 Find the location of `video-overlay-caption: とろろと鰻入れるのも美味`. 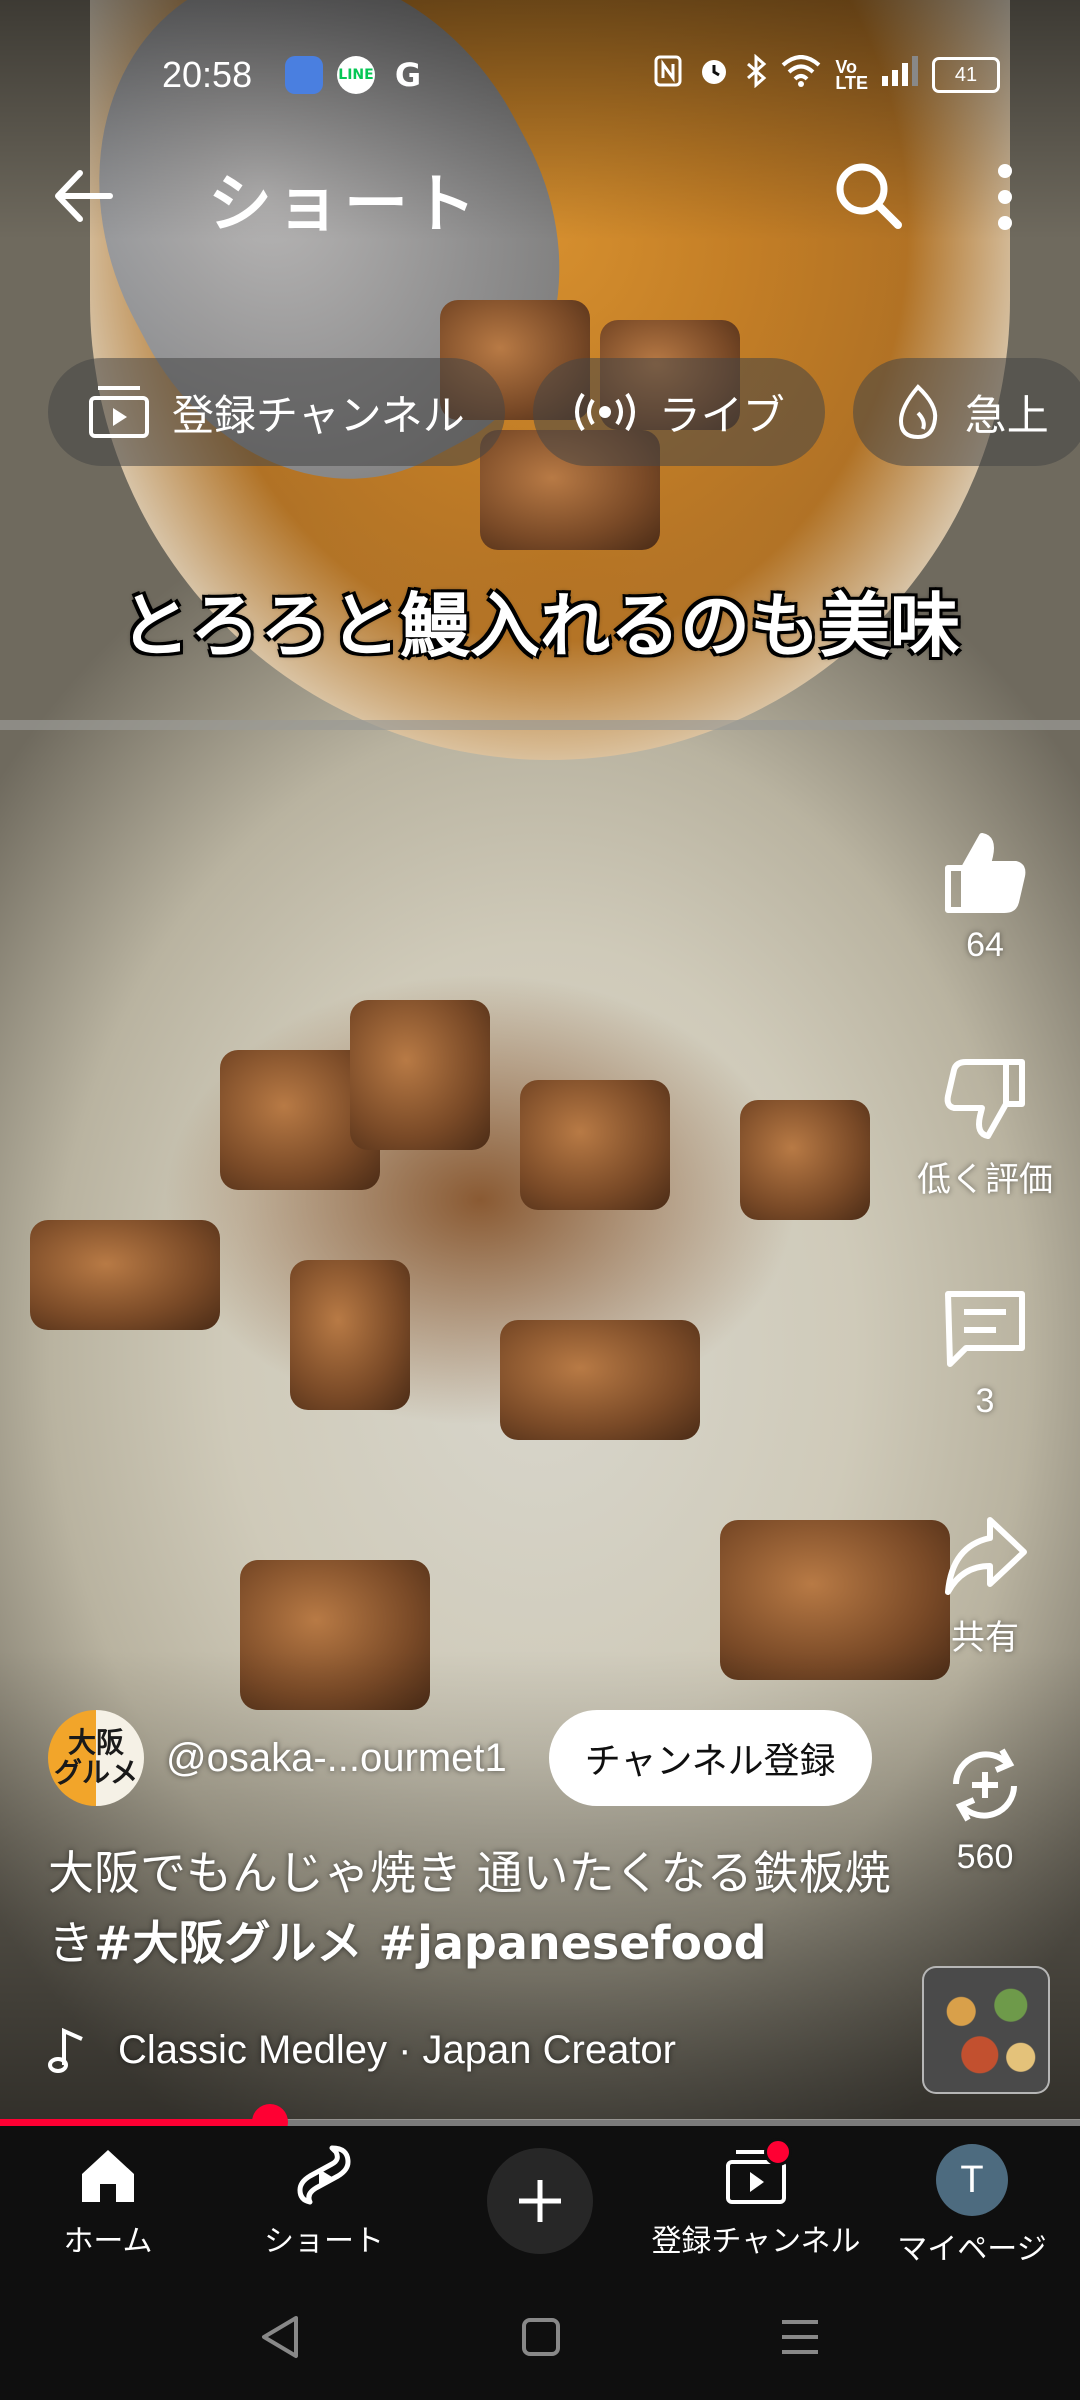

video-overlay-caption: とろろと鰻入れるのも美味 is located at coordinates (540, 625).